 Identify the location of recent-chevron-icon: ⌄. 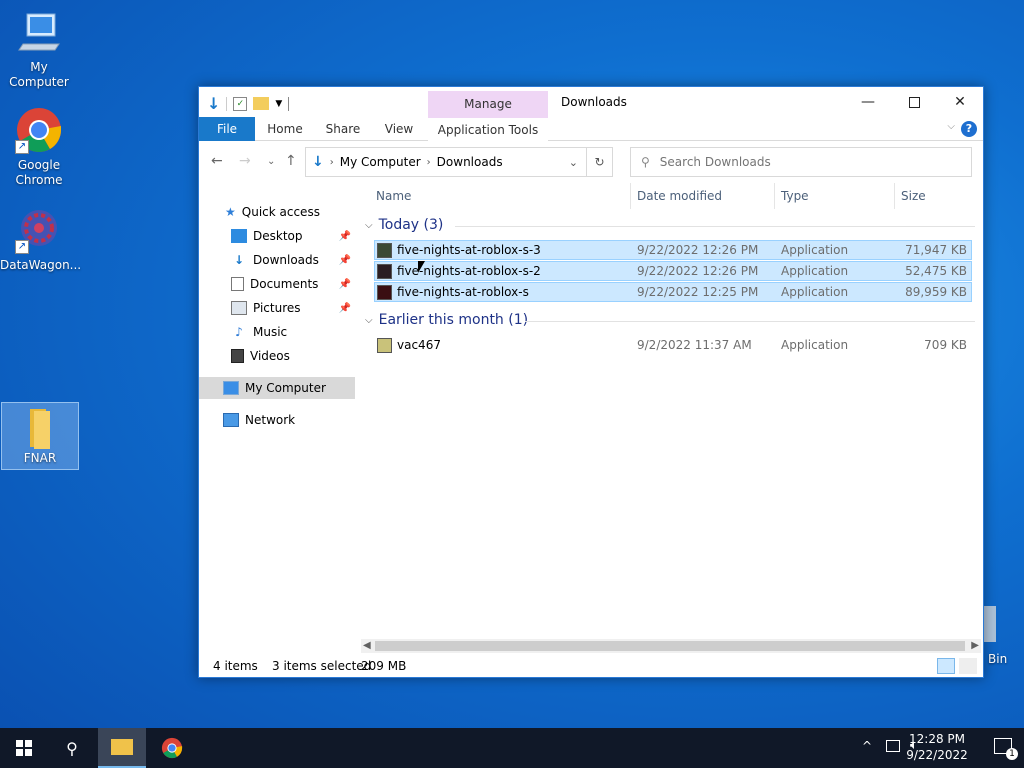
(271, 161).